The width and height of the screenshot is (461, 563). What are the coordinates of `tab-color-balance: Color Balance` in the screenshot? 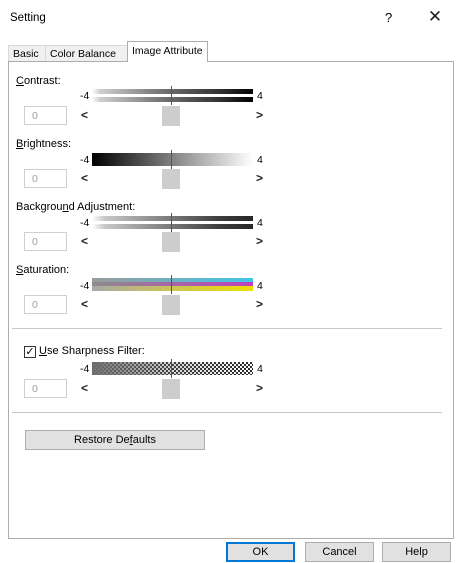 It's located at (87, 53).